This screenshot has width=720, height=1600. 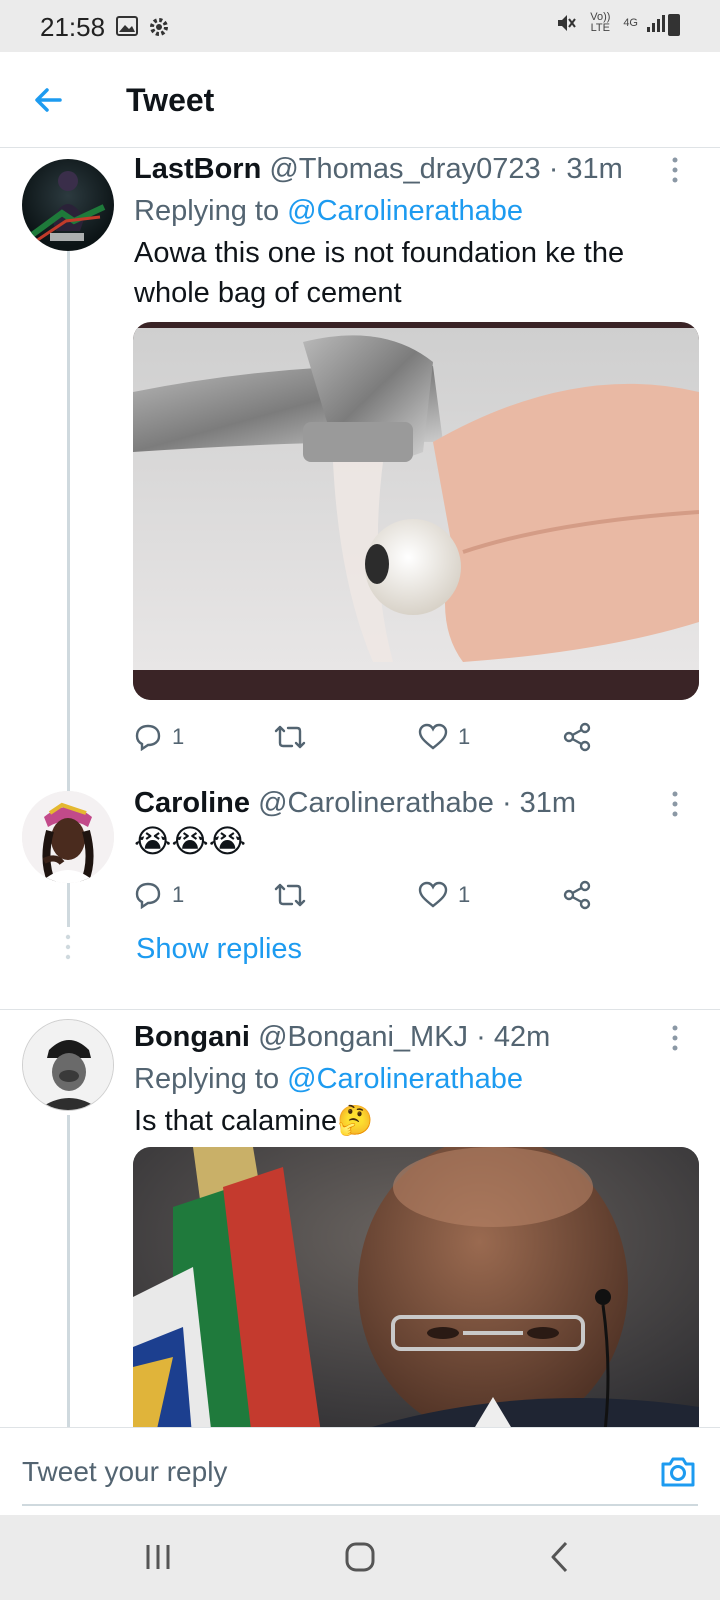 I want to click on tweet-header: Bongani @Bongani_MKJ · 42m, so click(x=342, y=1037).